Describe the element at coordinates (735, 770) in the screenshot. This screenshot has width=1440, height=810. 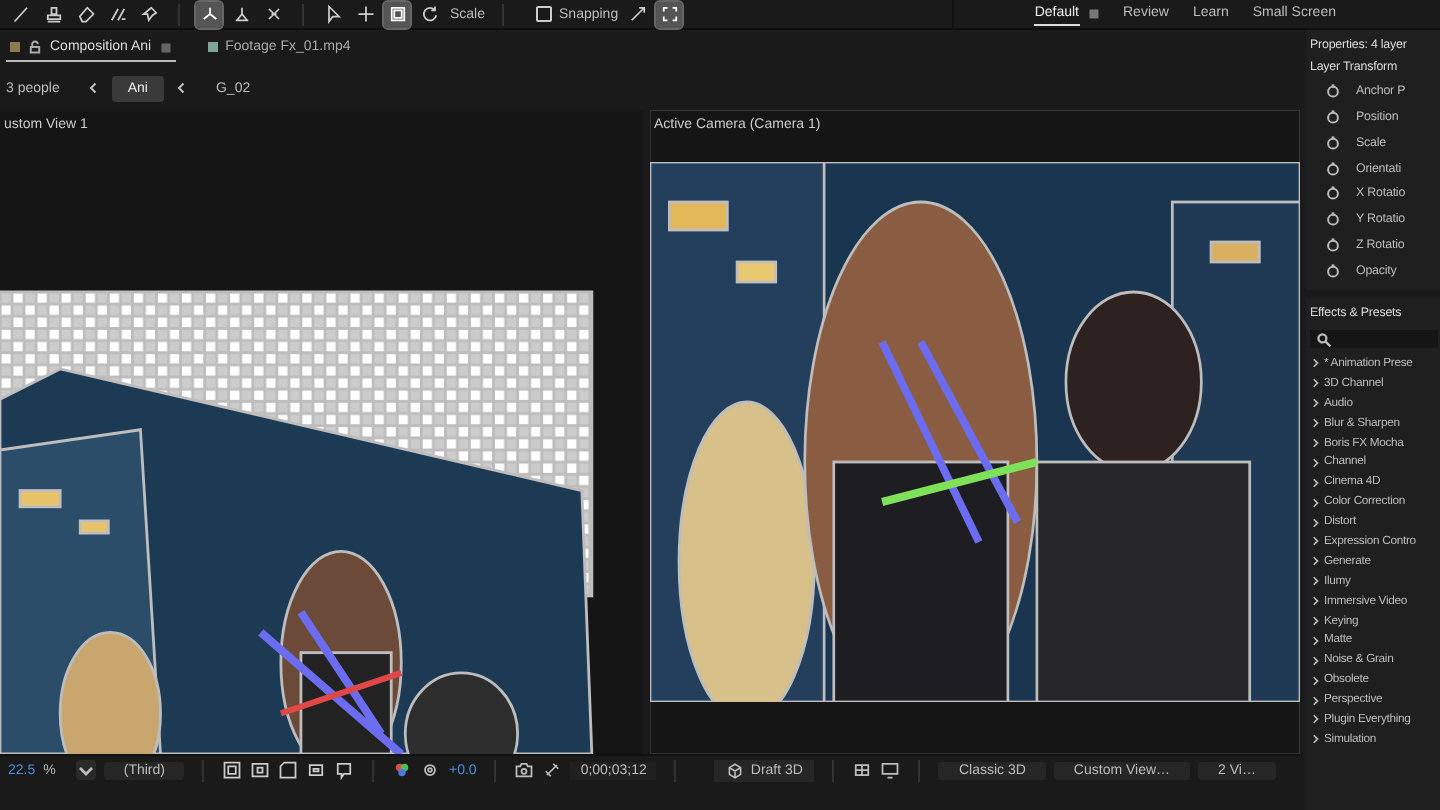
I see `cube-icon` at that location.